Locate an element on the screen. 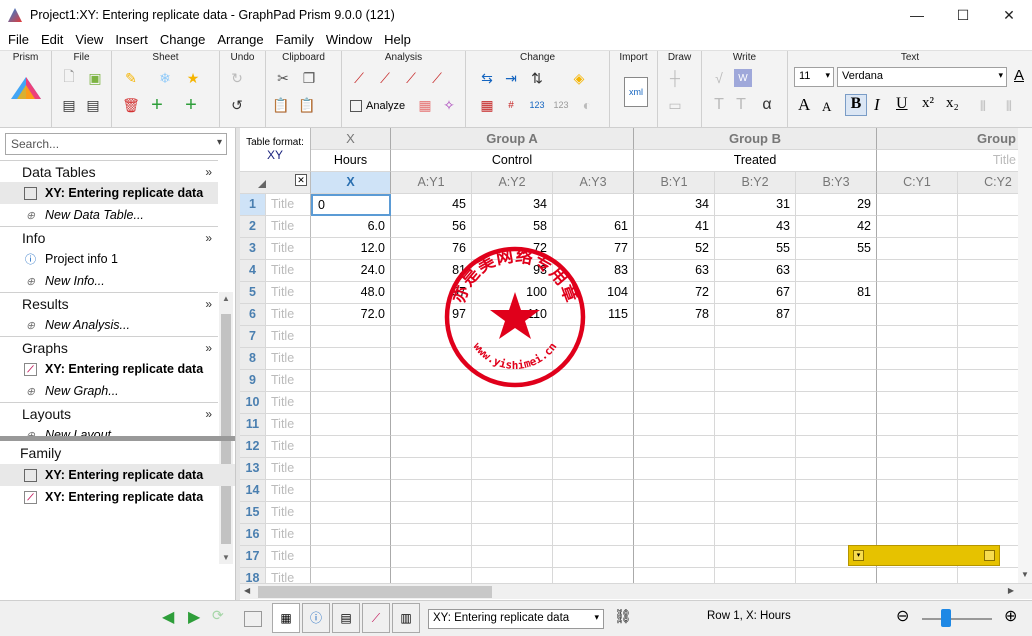 Image resolution: width=1032 pixels, height=636 pixels. scroll-right-icon: ▶ is located at coordinates (1011, 590).